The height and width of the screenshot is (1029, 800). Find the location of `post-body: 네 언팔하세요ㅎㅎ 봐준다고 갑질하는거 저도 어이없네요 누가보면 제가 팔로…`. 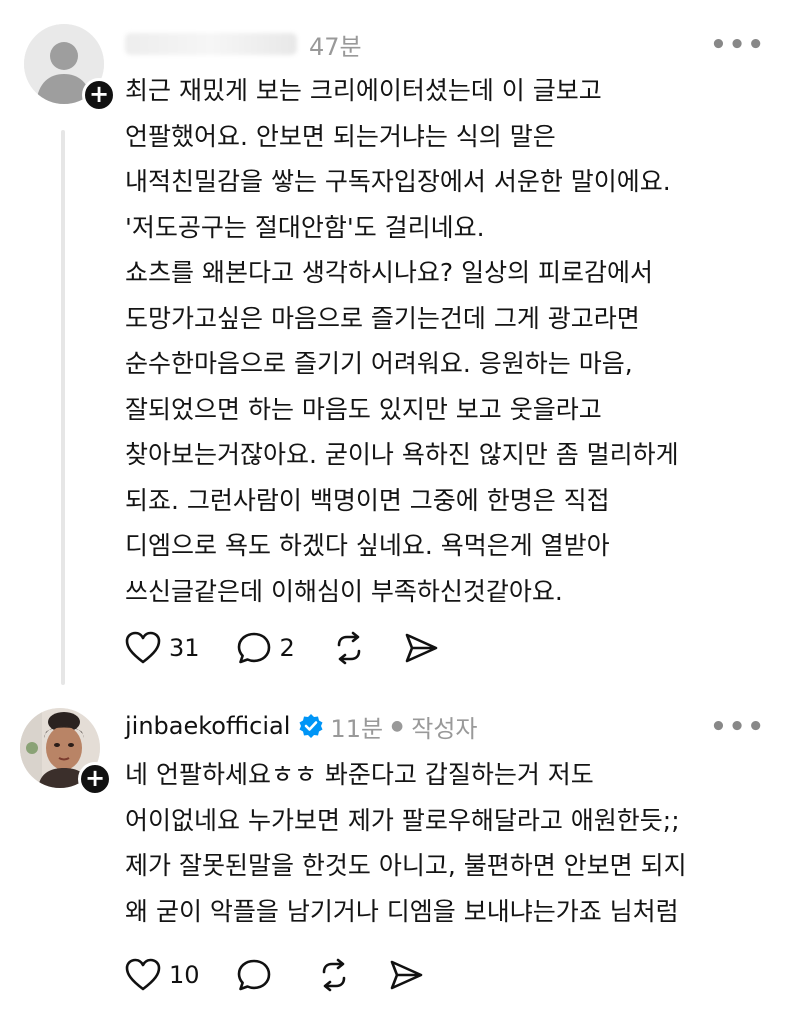

post-body: 네 언팔하세요ㅎㅎ 봐준다고 갑질하는거 저도 어이없네요 누가보면 제가 팔로… is located at coordinates (406, 843).